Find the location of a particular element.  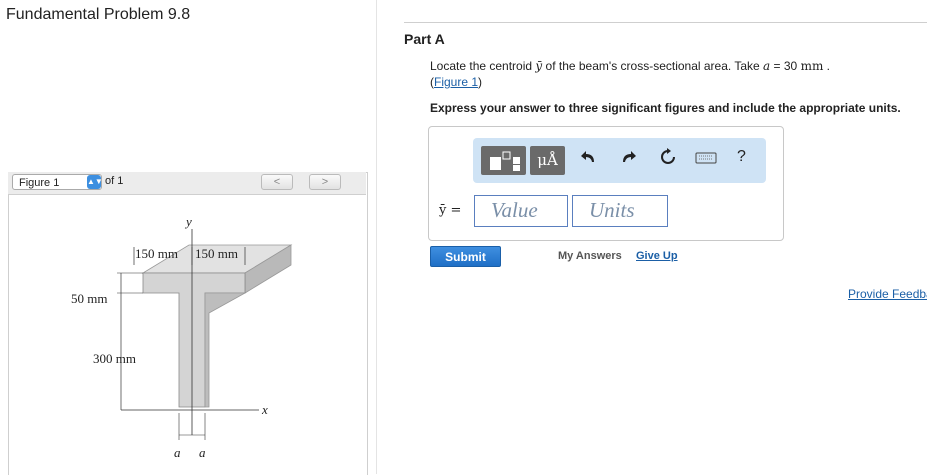

submit-button: Submit is located at coordinates (465, 256).